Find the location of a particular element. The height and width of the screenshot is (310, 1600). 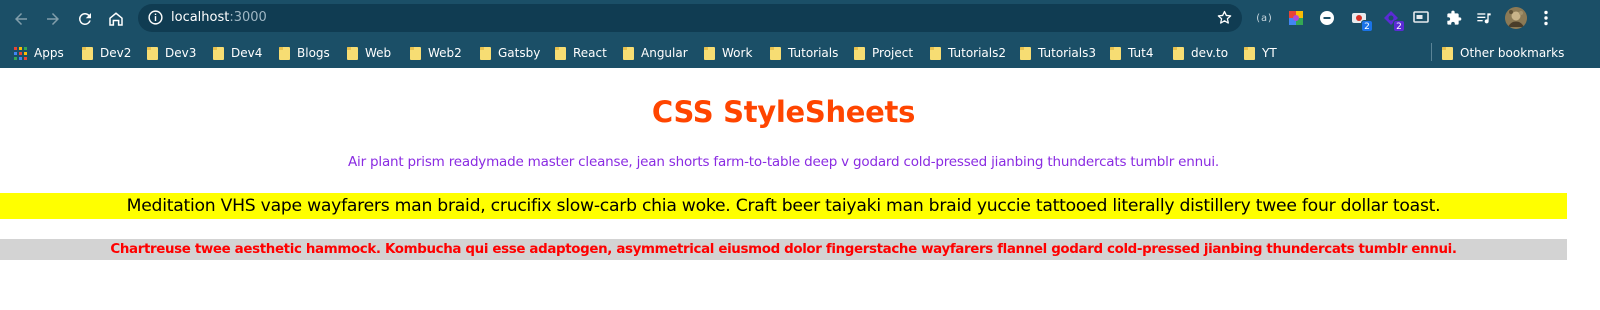

home-icon is located at coordinates (116, 19).